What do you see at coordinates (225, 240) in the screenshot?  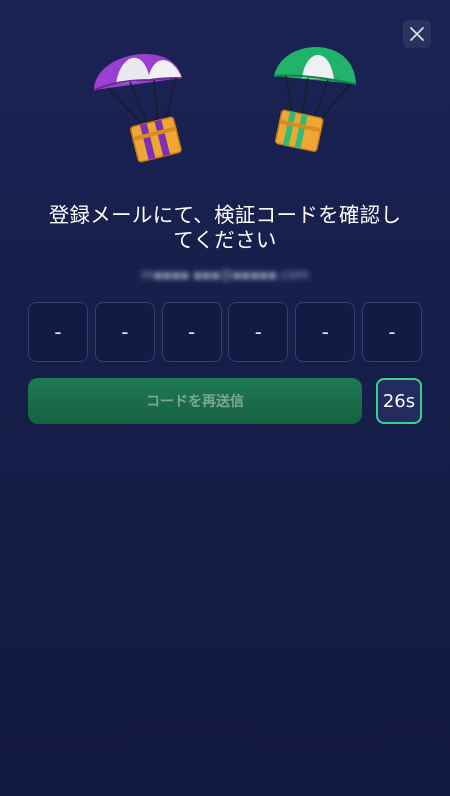 I see `title-line: てください` at bounding box center [225, 240].